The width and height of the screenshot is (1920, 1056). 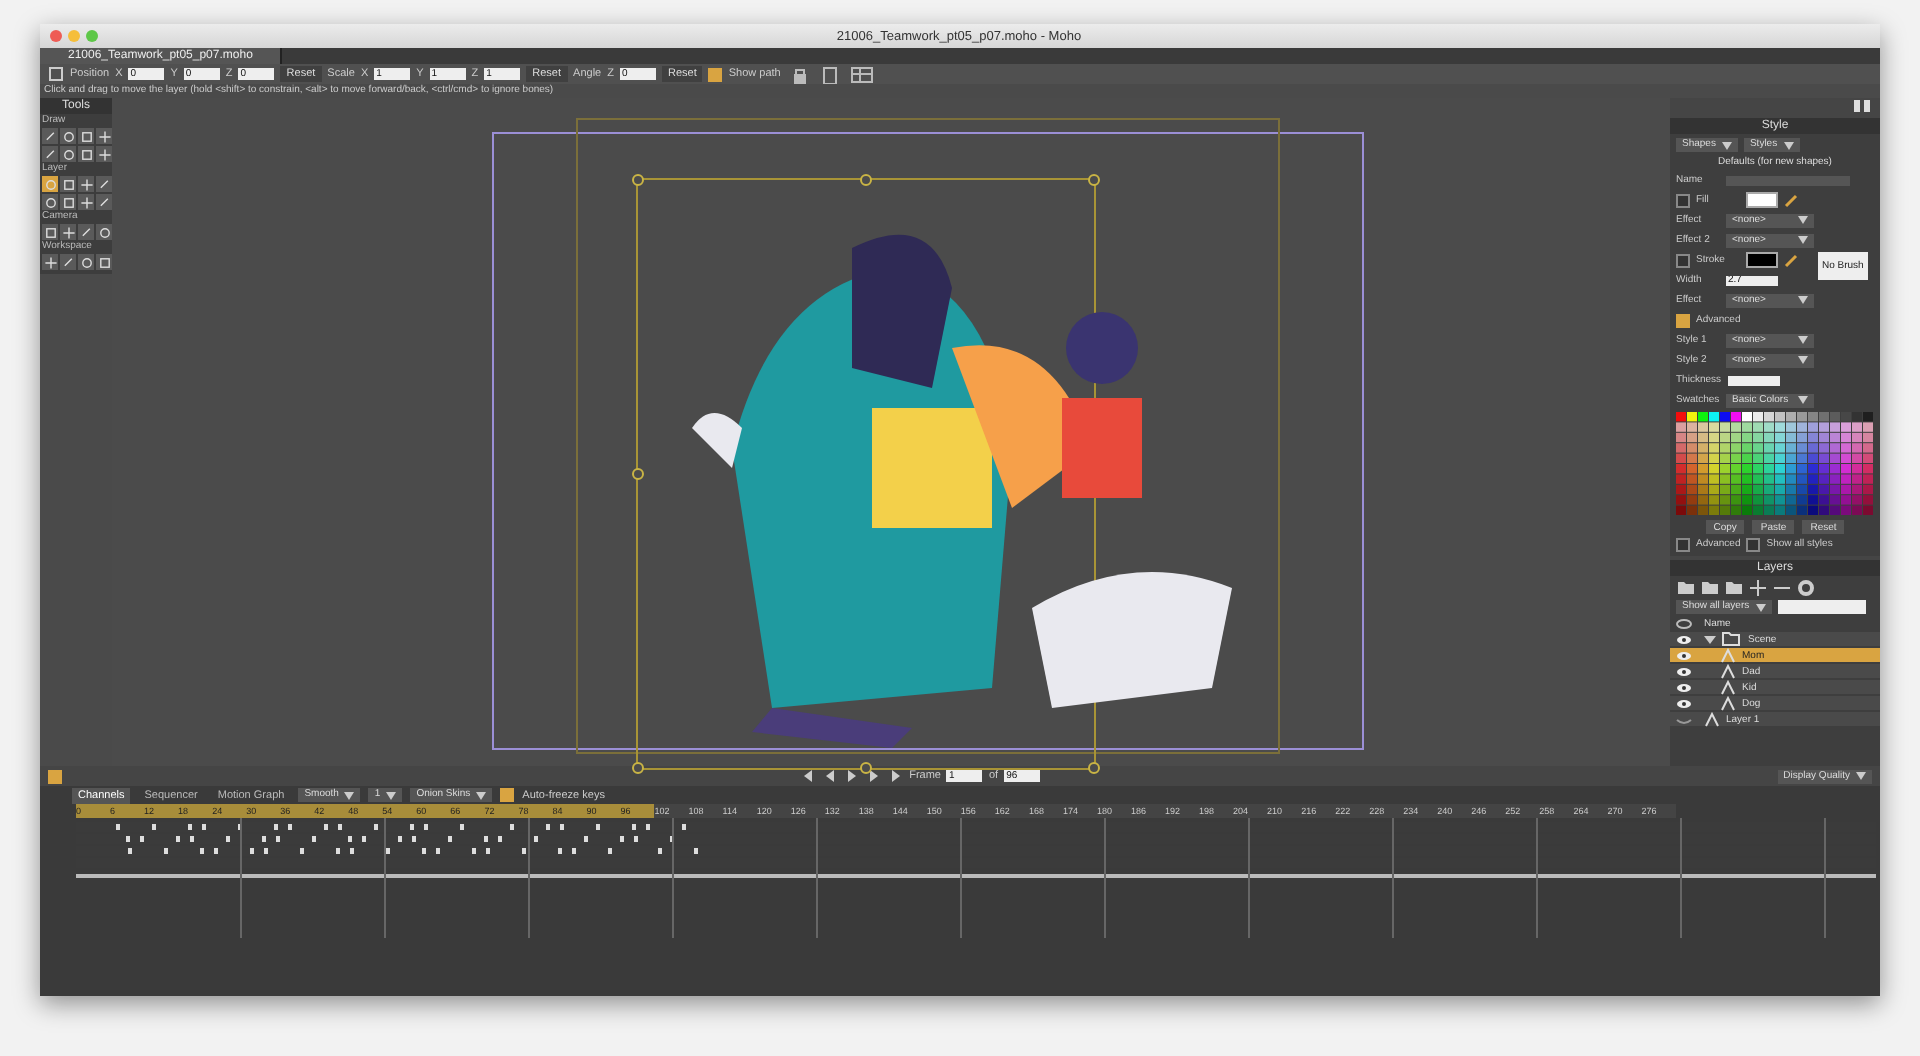 What do you see at coordinates (1732, 639) in the screenshot?
I see `folder-icon` at bounding box center [1732, 639].